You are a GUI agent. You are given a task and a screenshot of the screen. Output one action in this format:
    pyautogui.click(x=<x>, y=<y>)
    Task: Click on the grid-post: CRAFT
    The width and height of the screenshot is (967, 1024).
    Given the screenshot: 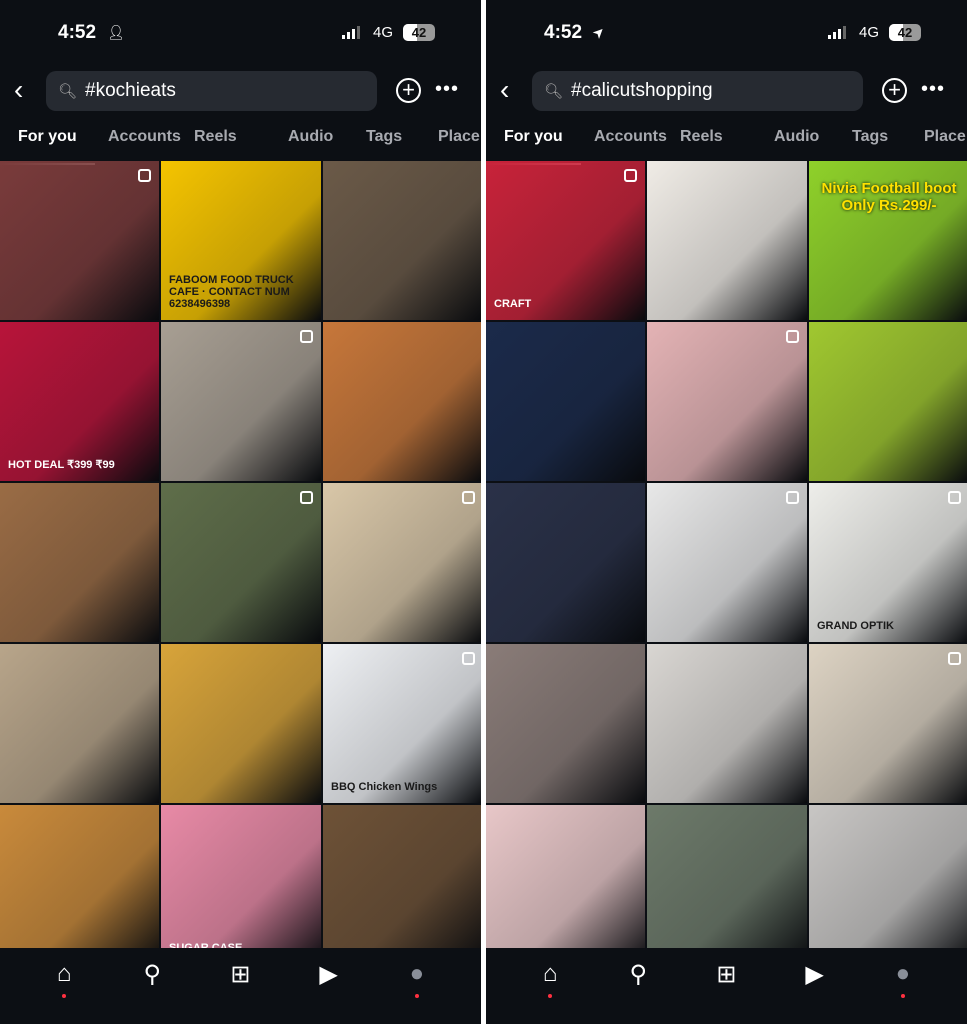 What is the action you would take?
    pyautogui.click(x=565, y=240)
    